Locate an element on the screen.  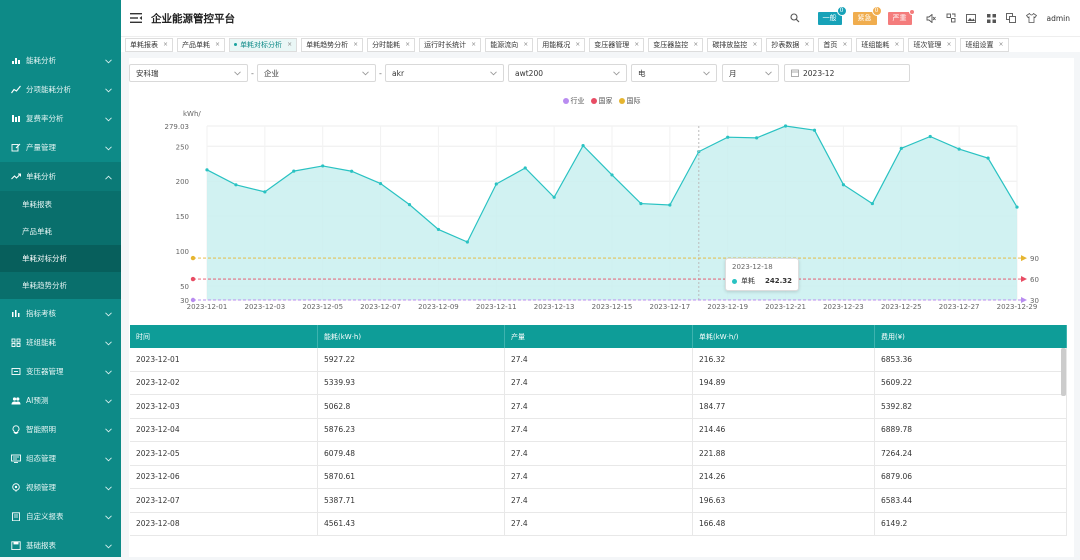
sidebar-item-report: 自定义报表 is located at coordinates (60, 516).